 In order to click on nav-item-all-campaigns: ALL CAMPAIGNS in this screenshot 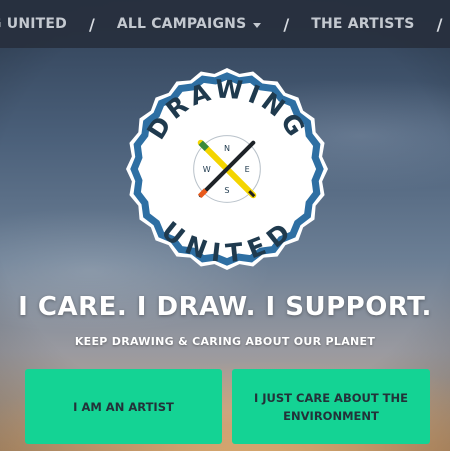, I will do `click(189, 24)`.